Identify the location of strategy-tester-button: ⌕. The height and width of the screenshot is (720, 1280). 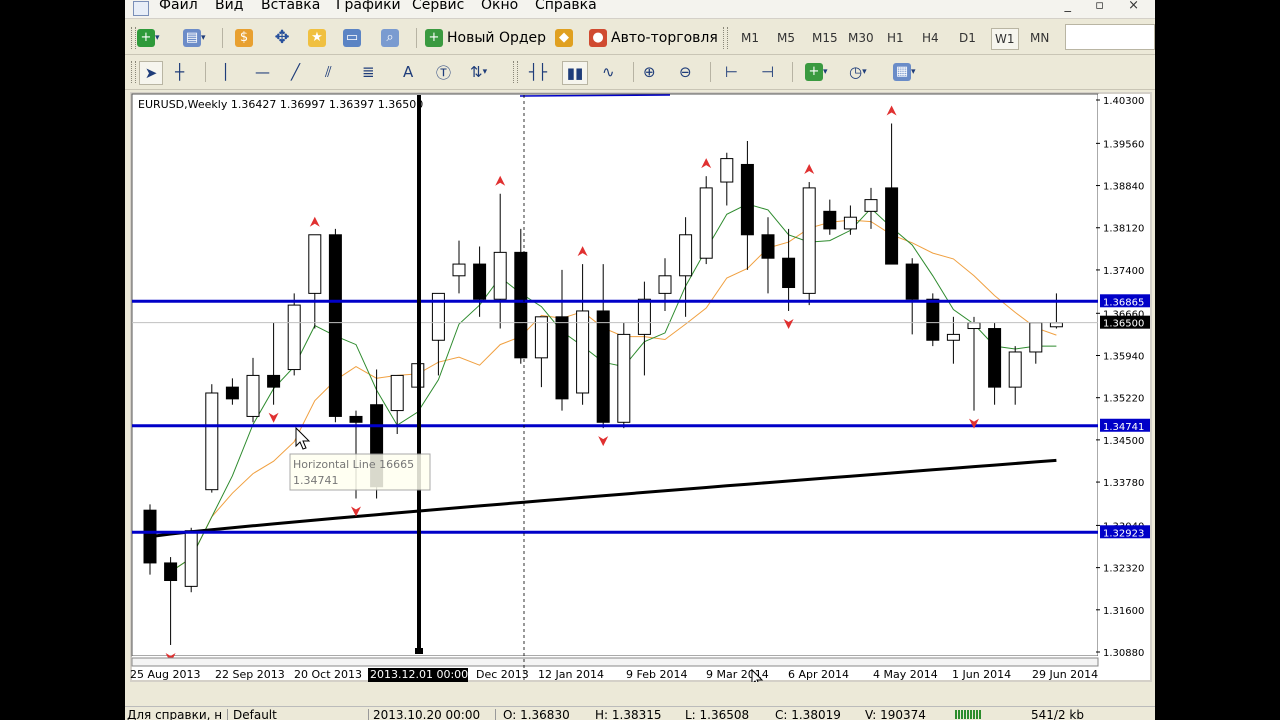
(390, 38).